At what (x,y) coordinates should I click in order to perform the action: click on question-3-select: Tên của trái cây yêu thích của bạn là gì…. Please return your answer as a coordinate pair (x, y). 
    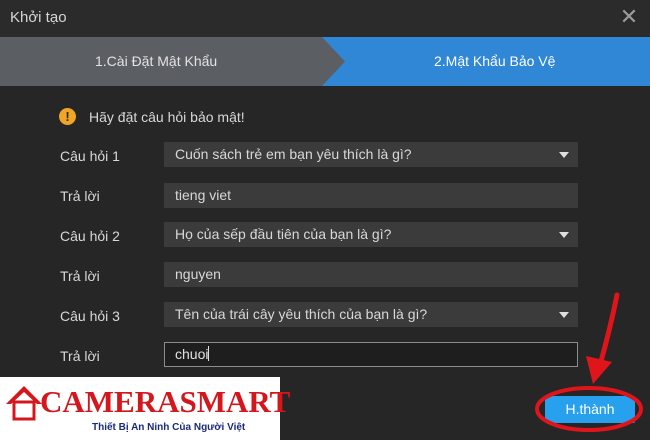
    Looking at the image, I should click on (371, 314).